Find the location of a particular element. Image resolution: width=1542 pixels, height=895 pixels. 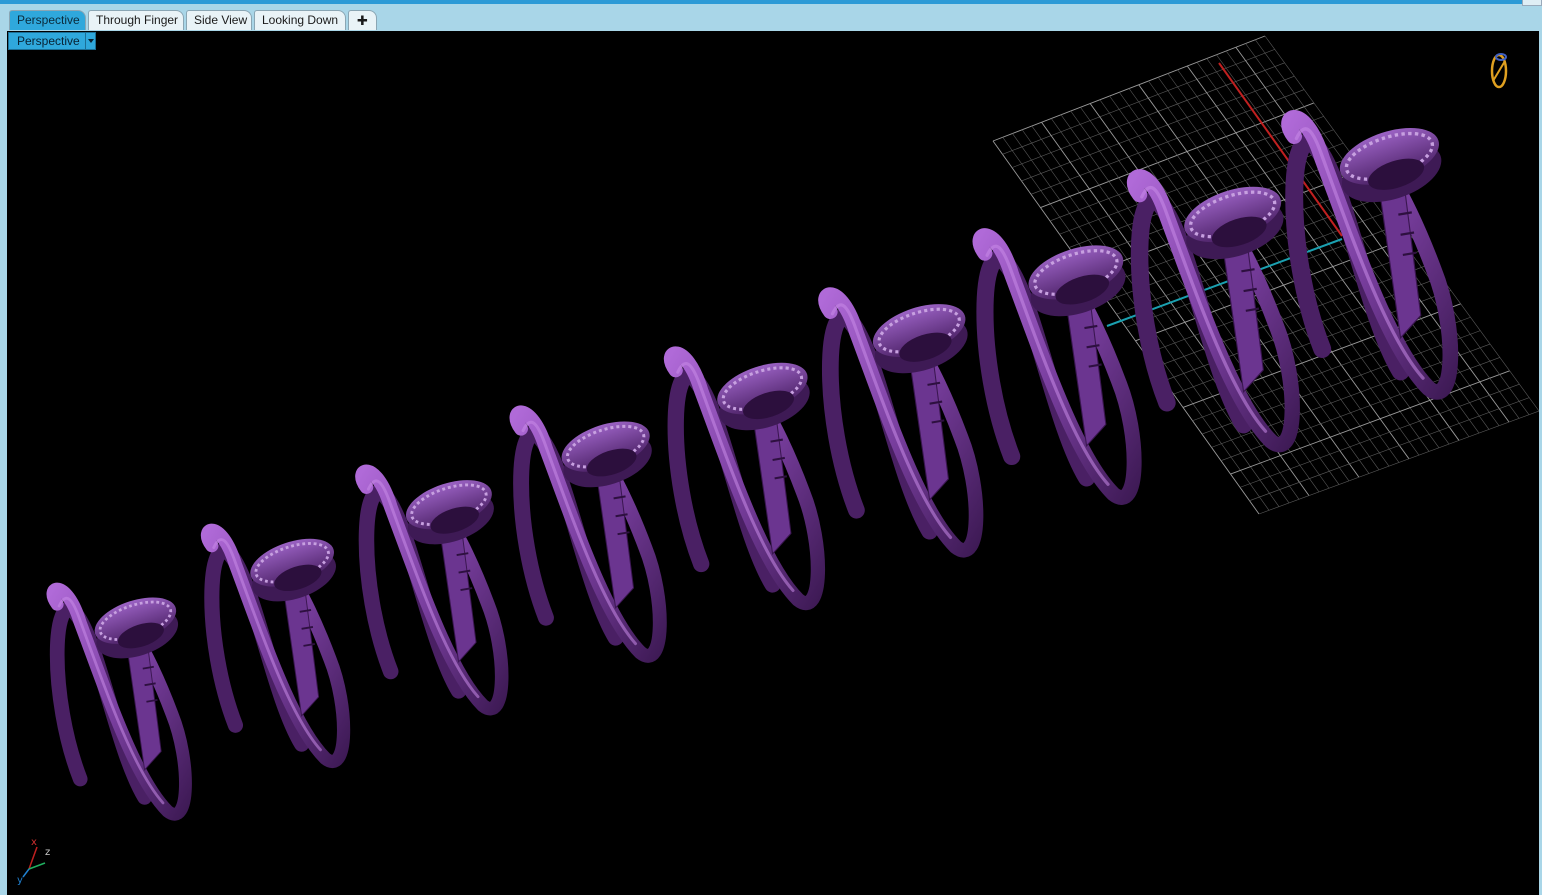

viewport-menu-dropdown is located at coordinates (90, 41).